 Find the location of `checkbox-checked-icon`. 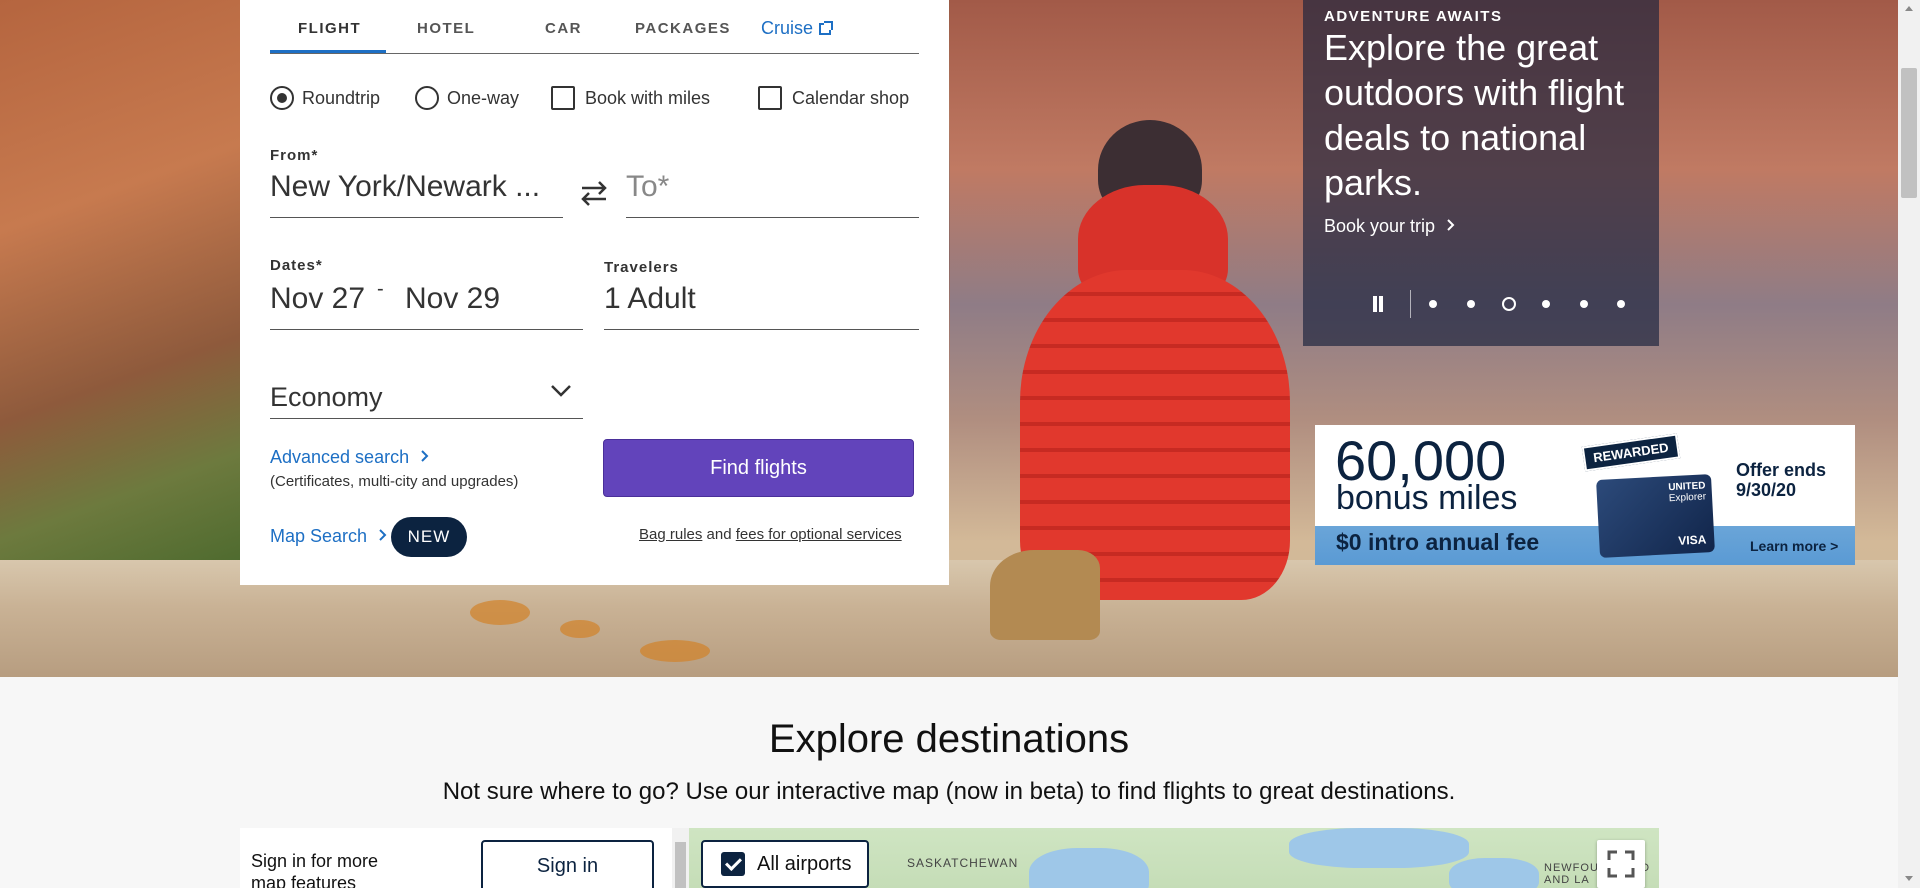

checkbox-checked-icon is located at coordinates (733, 864).